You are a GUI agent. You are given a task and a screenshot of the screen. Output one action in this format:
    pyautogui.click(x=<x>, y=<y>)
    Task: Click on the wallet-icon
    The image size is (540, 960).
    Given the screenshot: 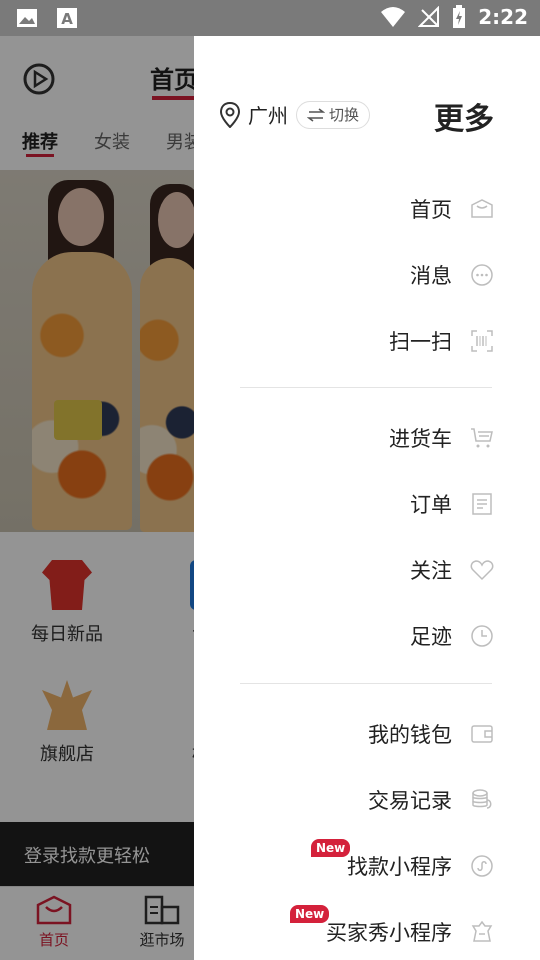 What is the action you would take?
    pyautogui.click(x=482, y=734)
    